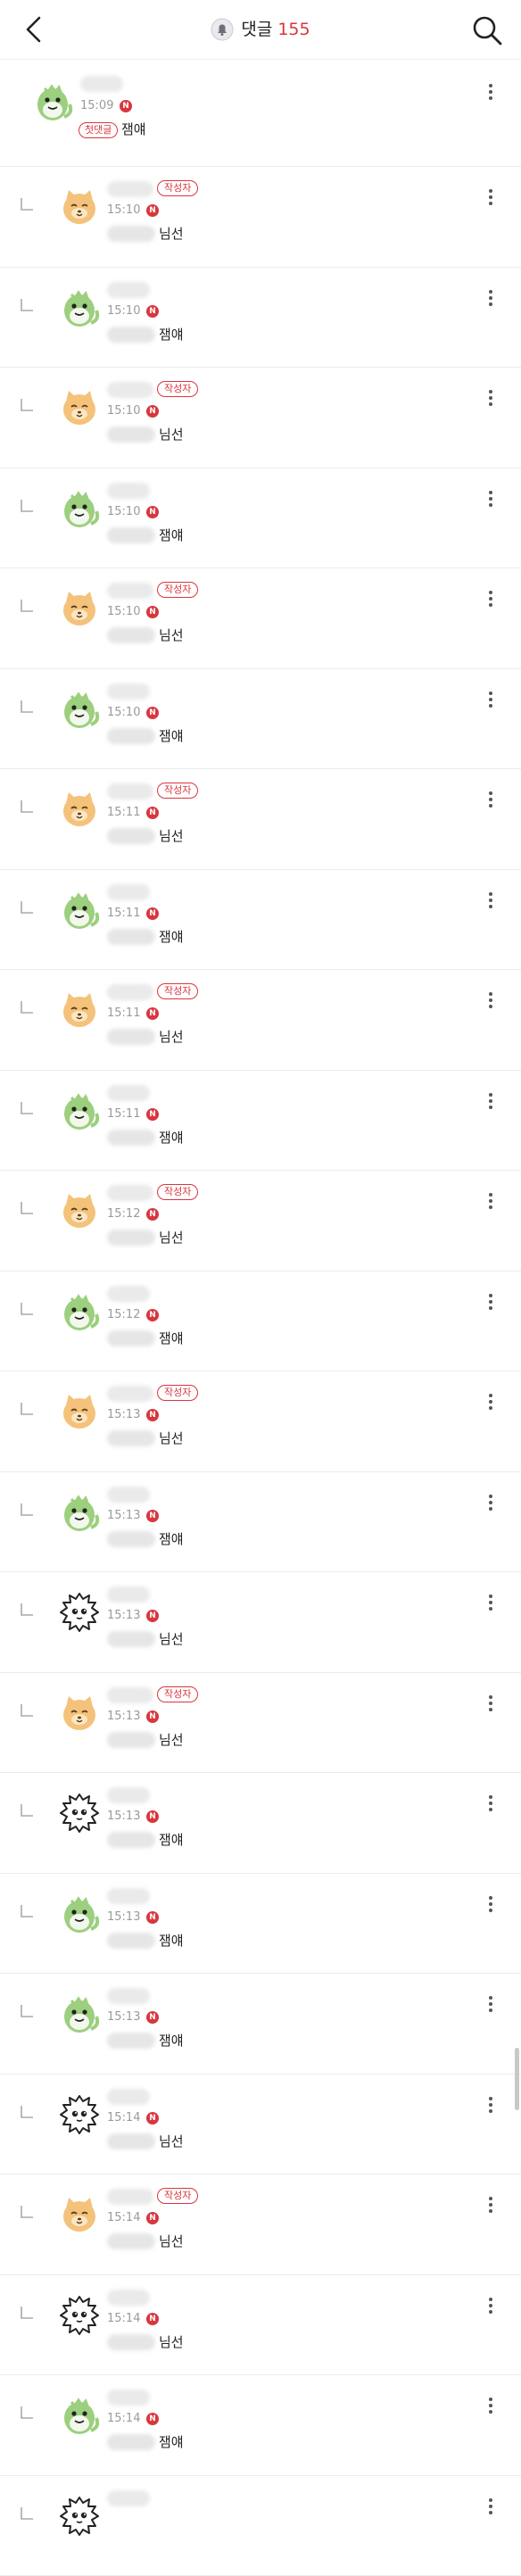 The width and height of the screenshot is (521, 2576). I want to click on search-icon, so click(487, 30).